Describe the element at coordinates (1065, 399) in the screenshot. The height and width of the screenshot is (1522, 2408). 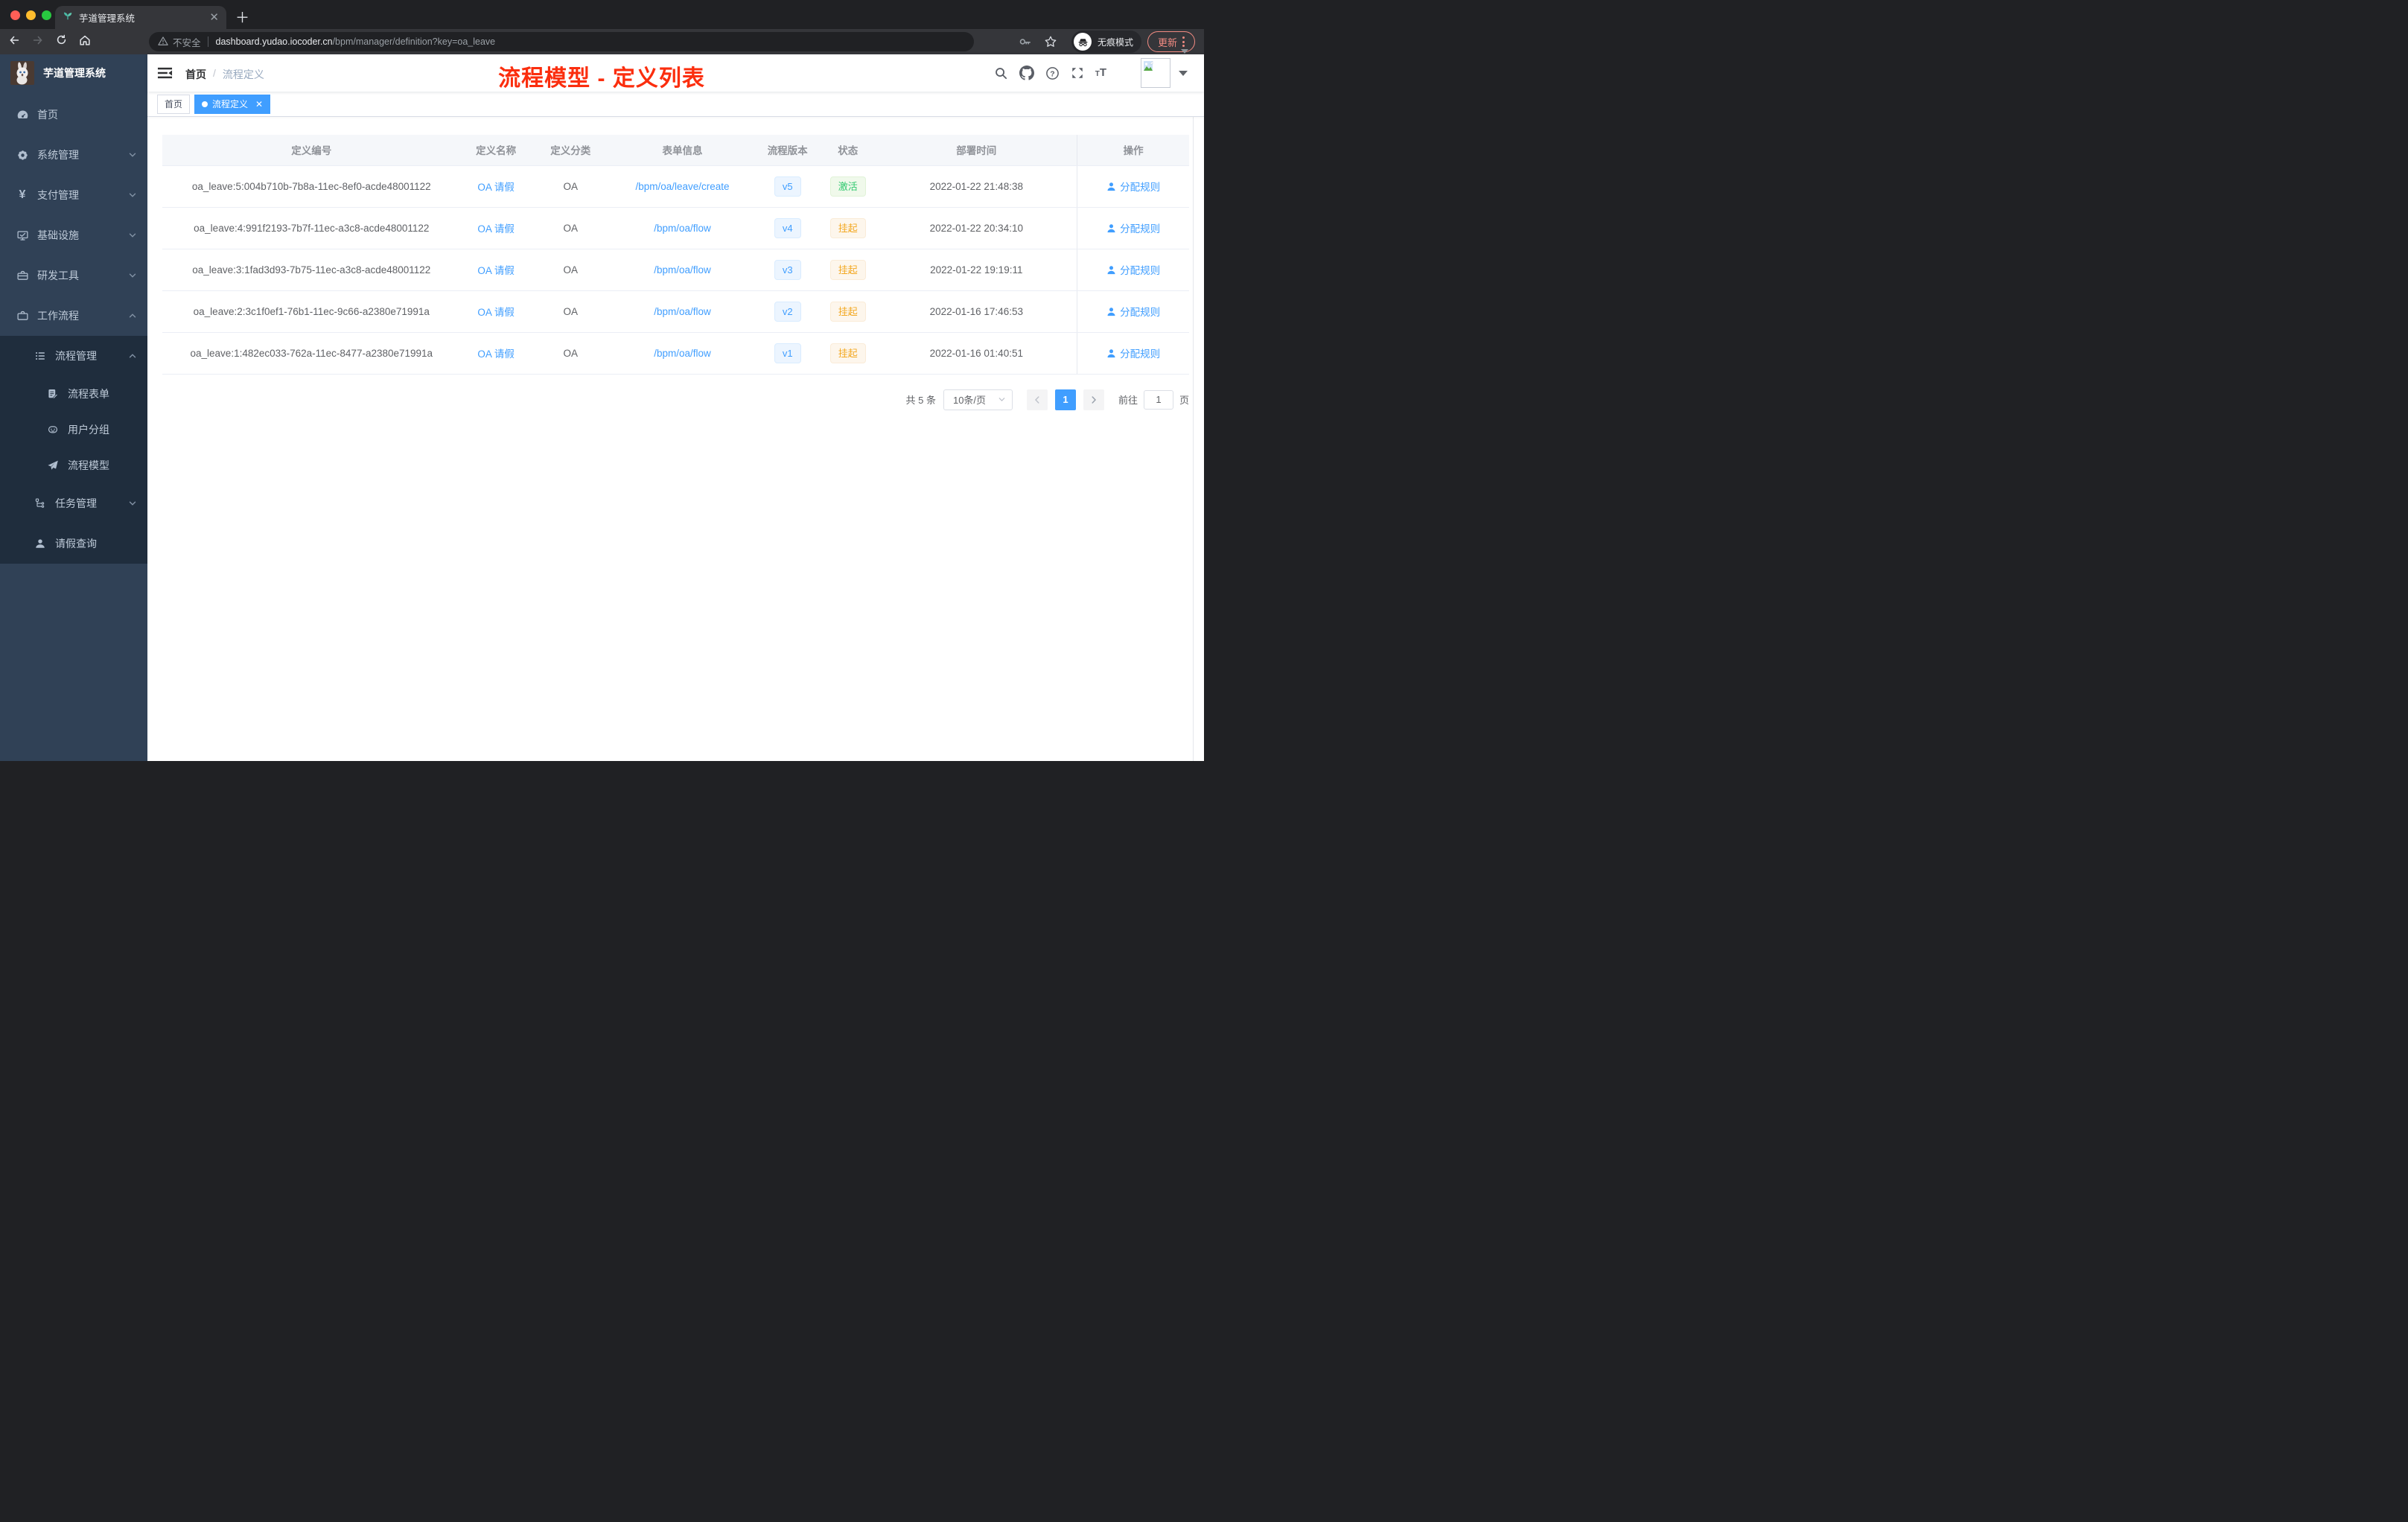
I see `page-number-button: 1` at that location.